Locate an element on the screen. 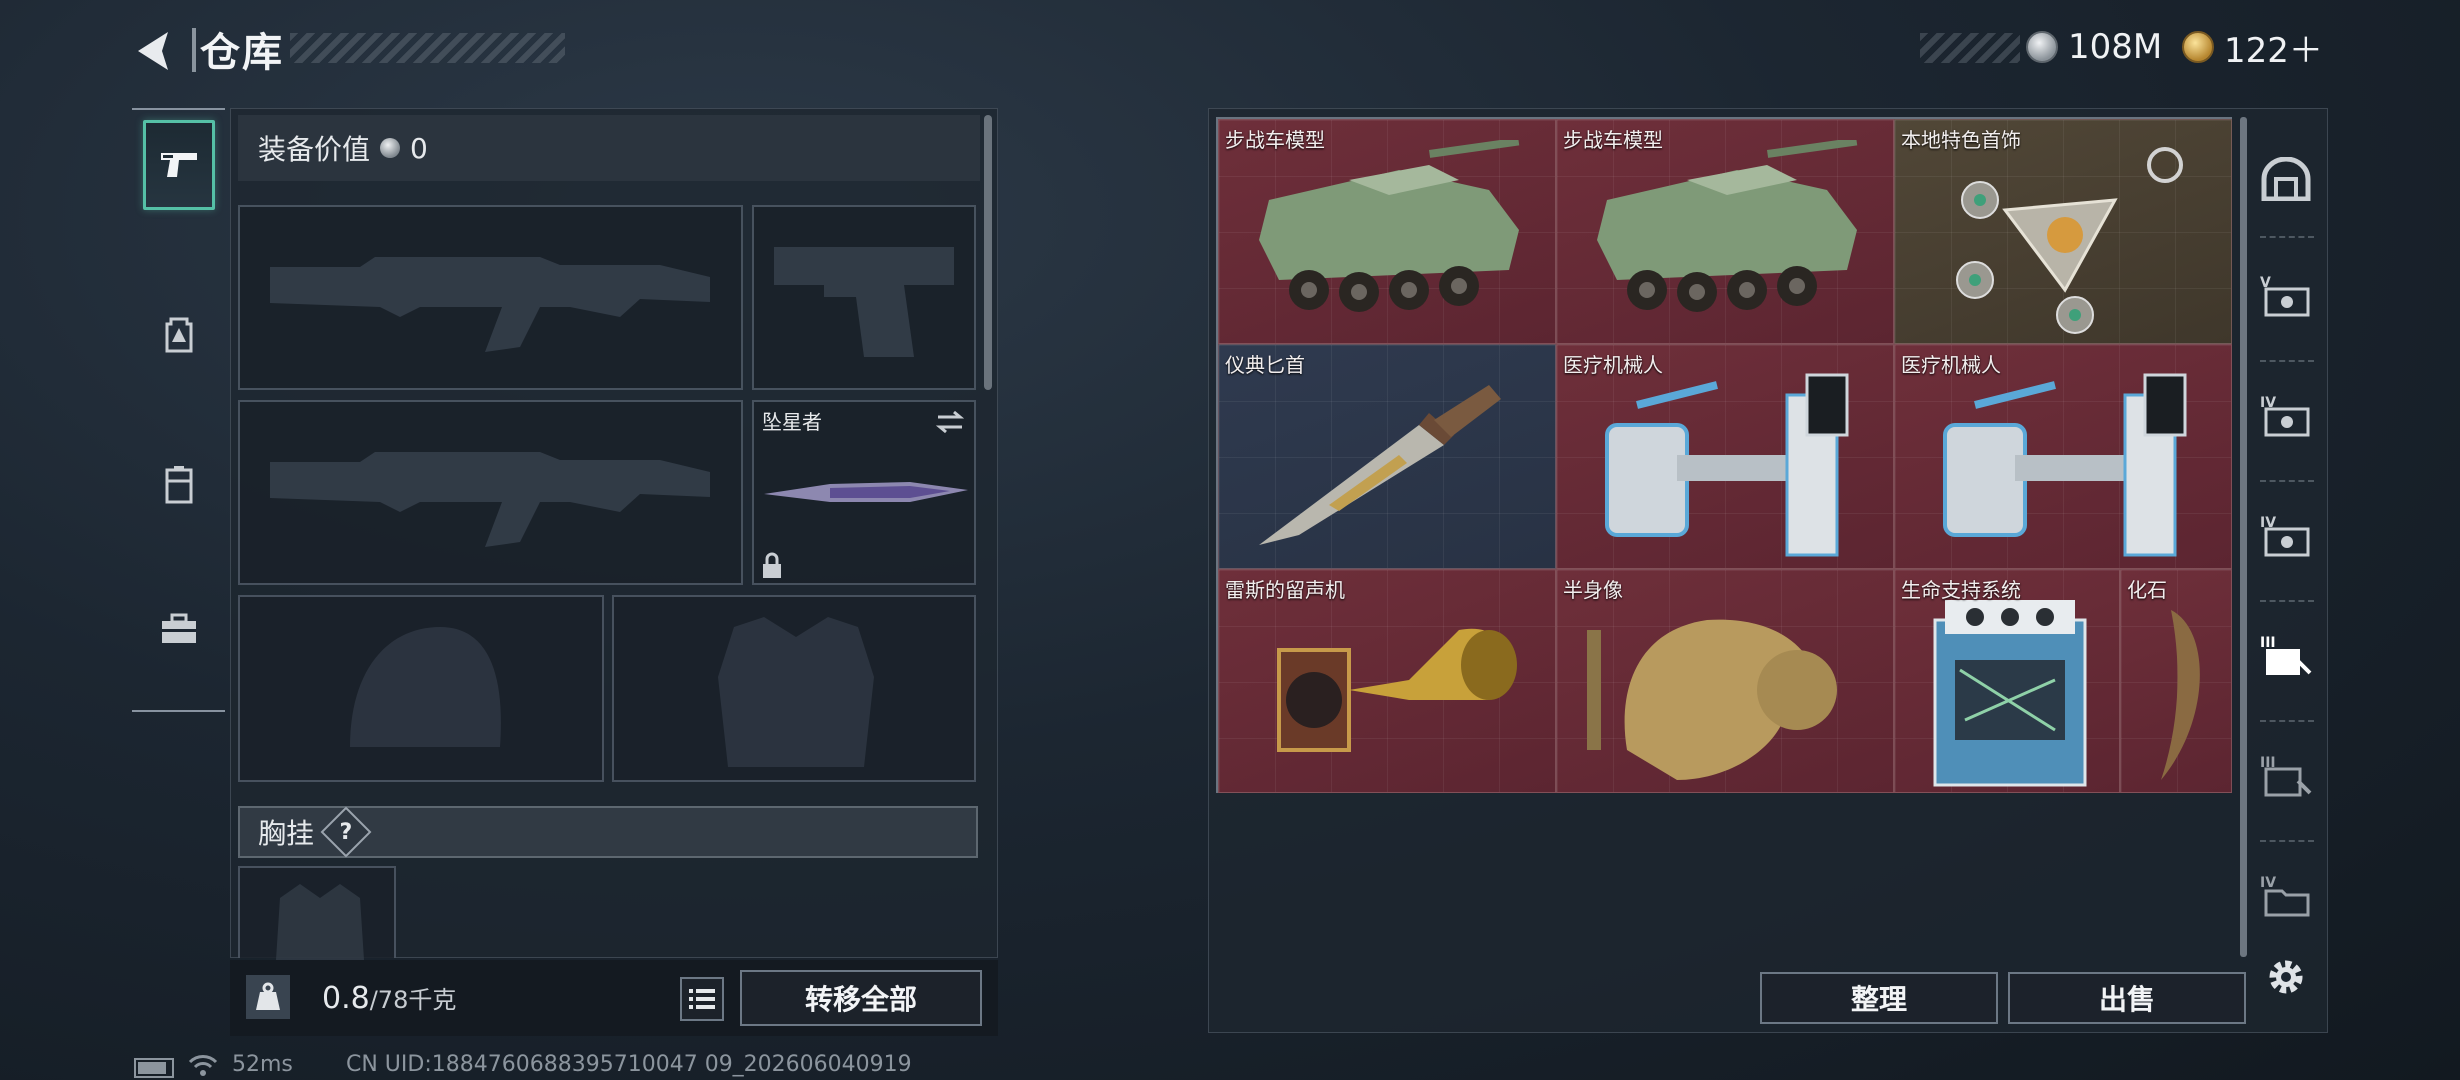 Image resolution: width=2460 pixels, height=1080 pixels. sell-button: 出售 is located at coordinates (2127, 998).